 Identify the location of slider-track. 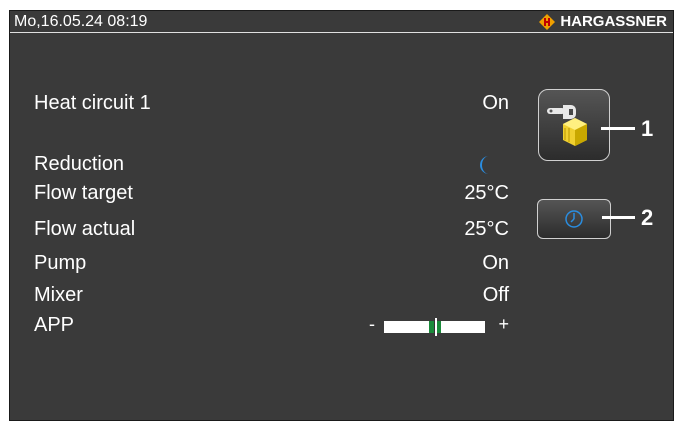
(434, 327).